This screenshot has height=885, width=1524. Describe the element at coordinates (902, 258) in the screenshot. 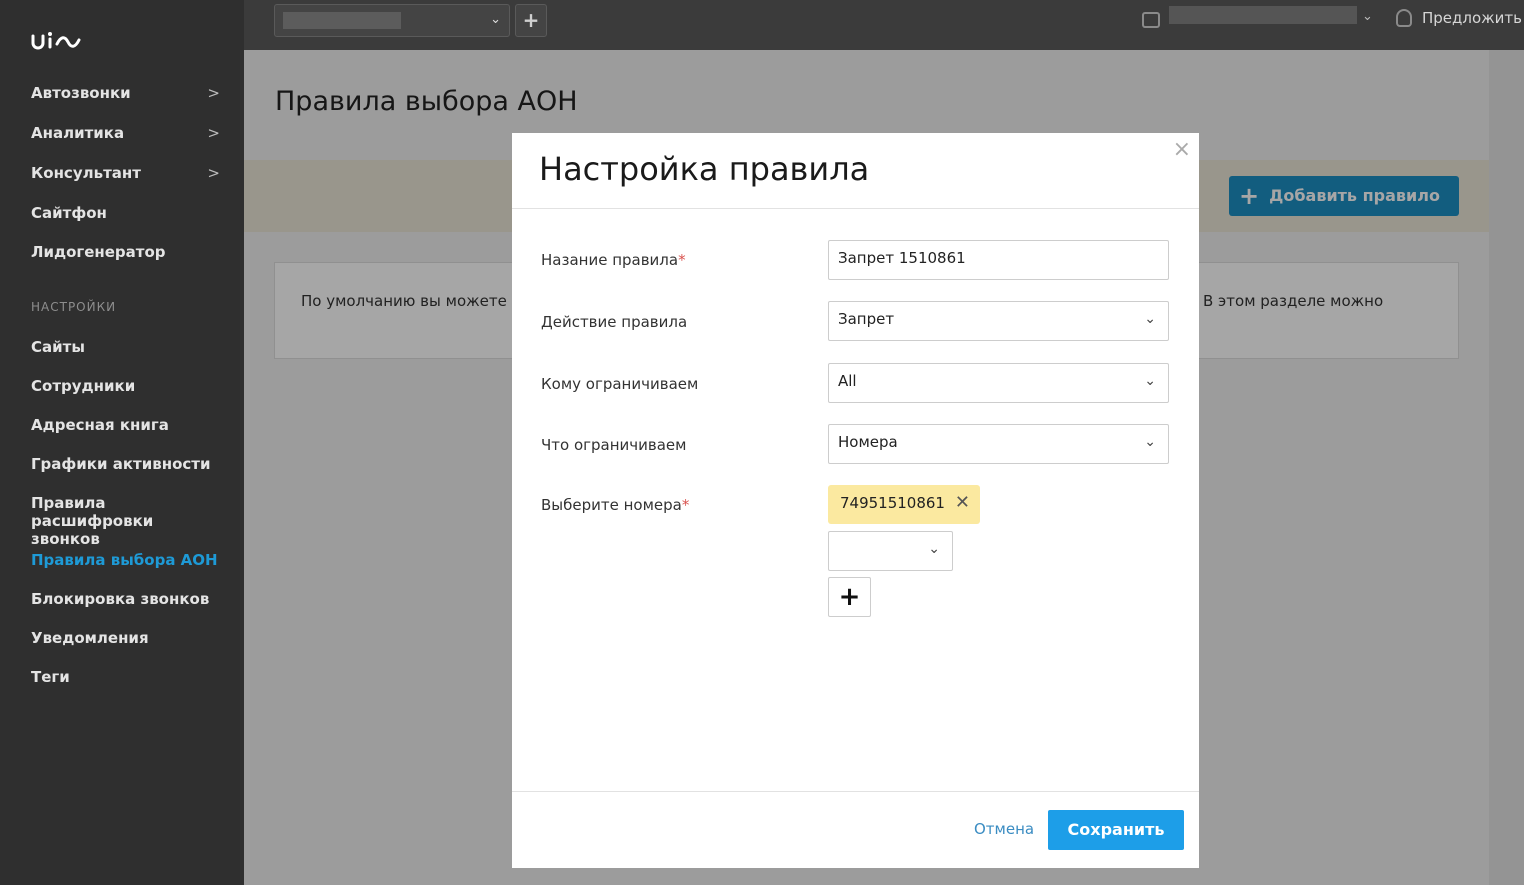

I see `rule-name-value: Запрет 1510861` at that location.